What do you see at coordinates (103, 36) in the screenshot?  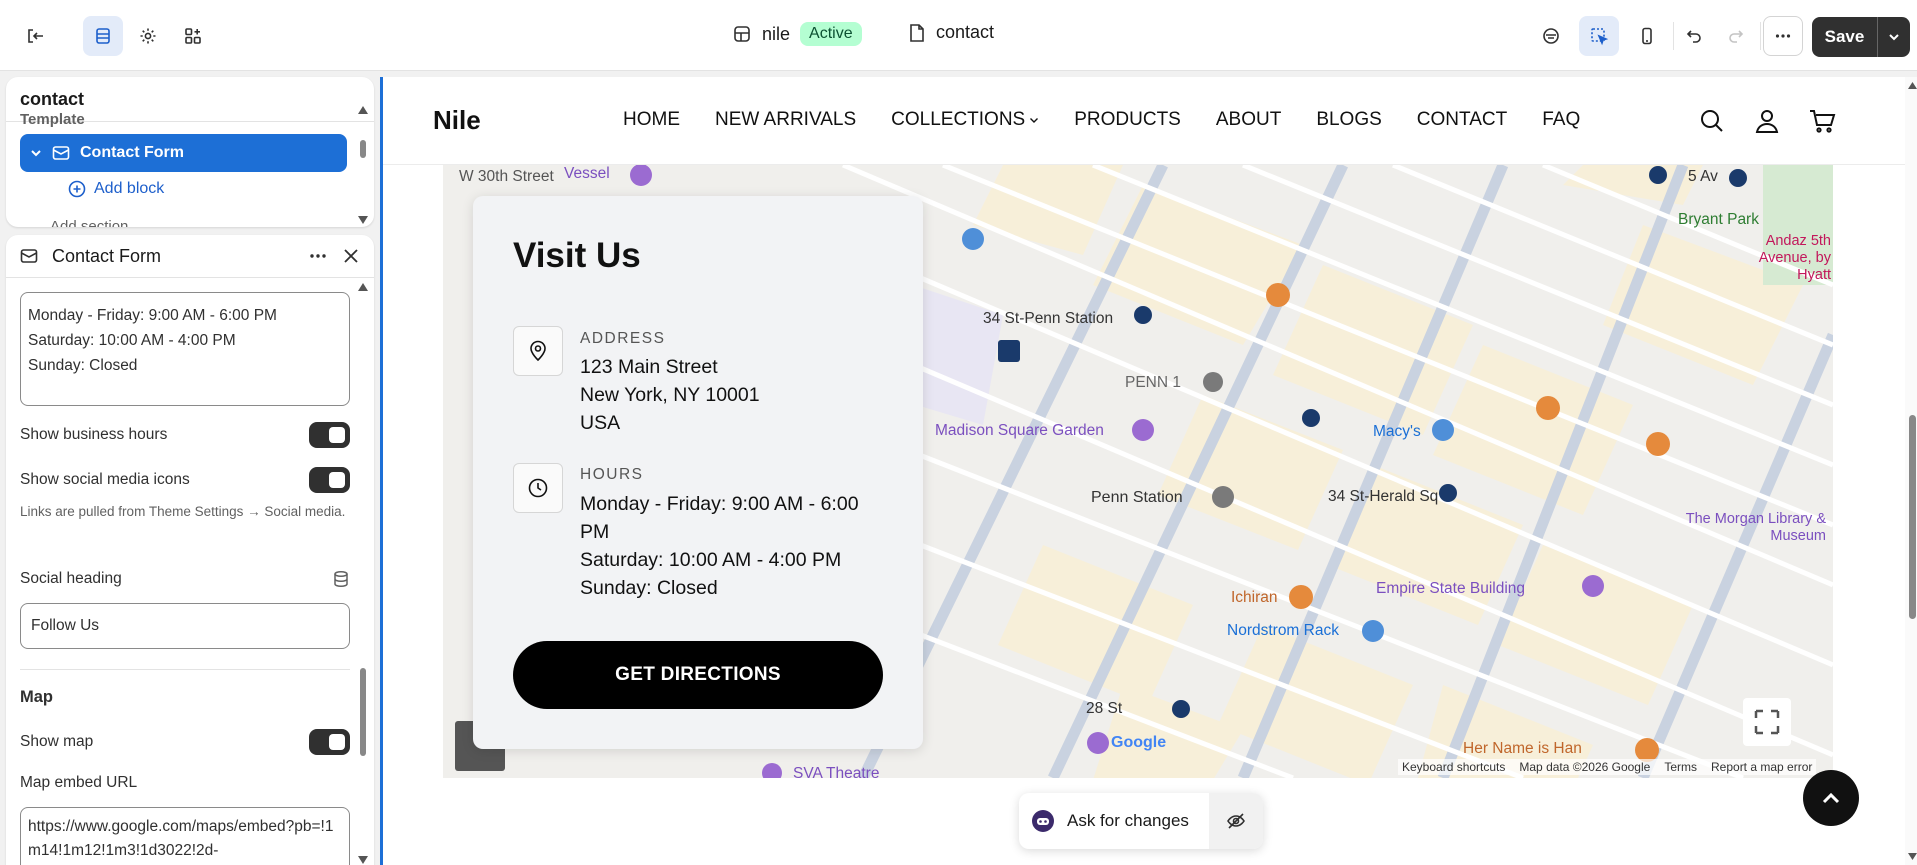 I see `sections-icon` at bounding box center [103, 36].